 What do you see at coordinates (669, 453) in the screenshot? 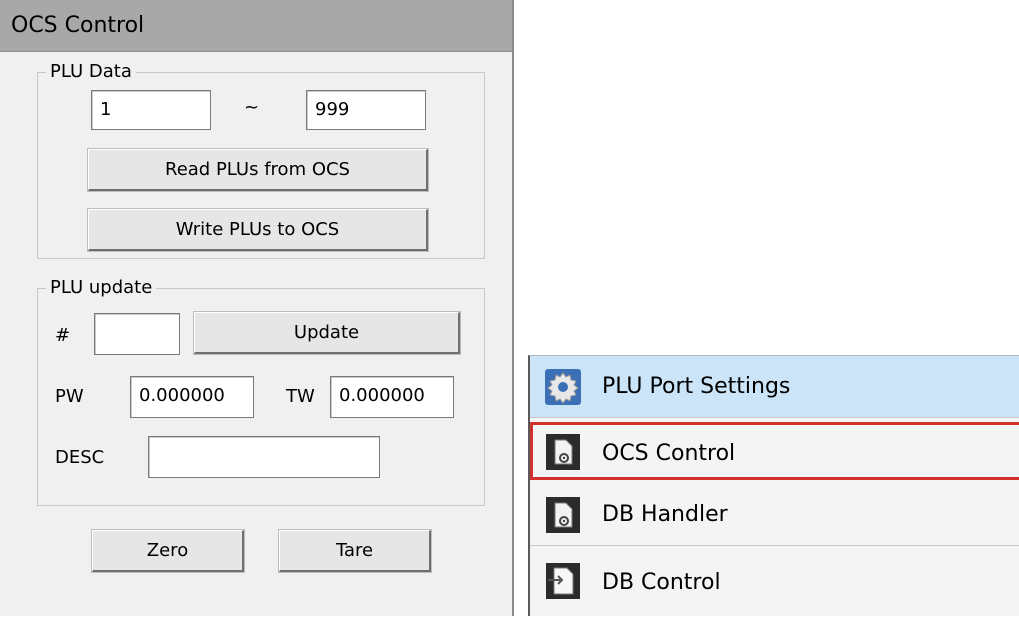
I see `nav-item-label: OCS Control` at bounding box center [669, 453].